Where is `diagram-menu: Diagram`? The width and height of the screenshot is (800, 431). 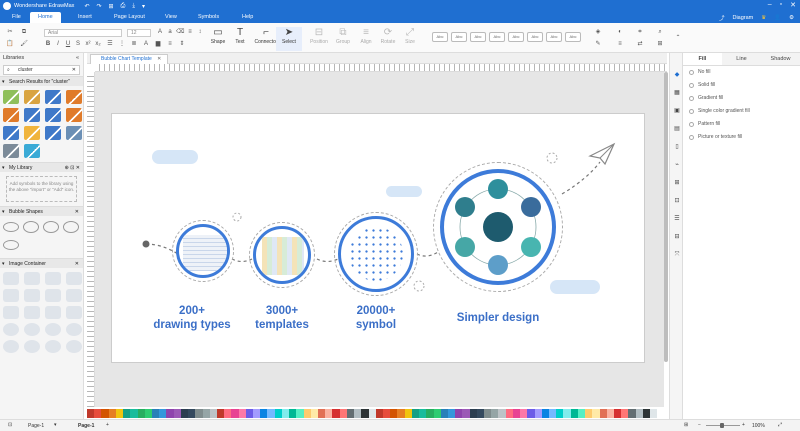 diagram-menu: Diagram is located at coordinates (742, 18).